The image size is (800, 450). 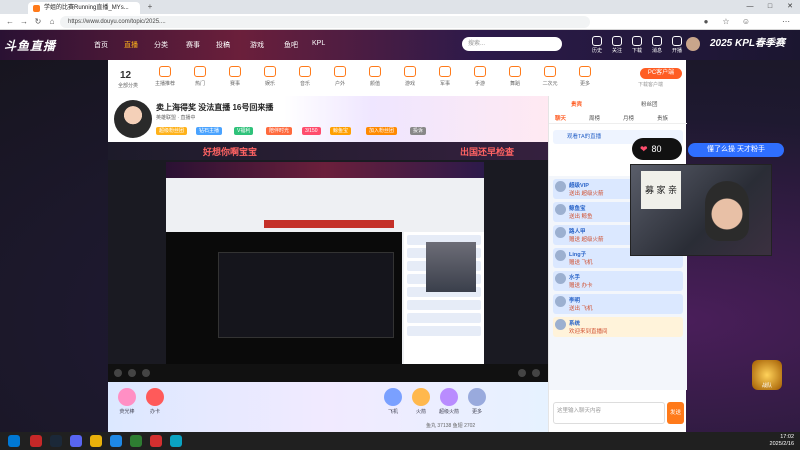 I want to click on room-tags: 英雄联盟 · 直播中, so click(x=176, y=118).